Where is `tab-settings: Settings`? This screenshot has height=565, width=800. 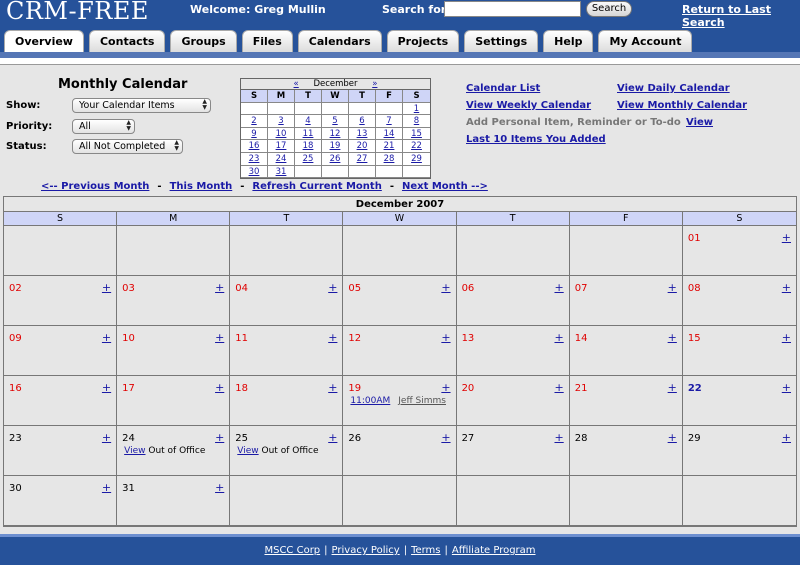 tab-settings: Settings is located at coordinates (501, 41).